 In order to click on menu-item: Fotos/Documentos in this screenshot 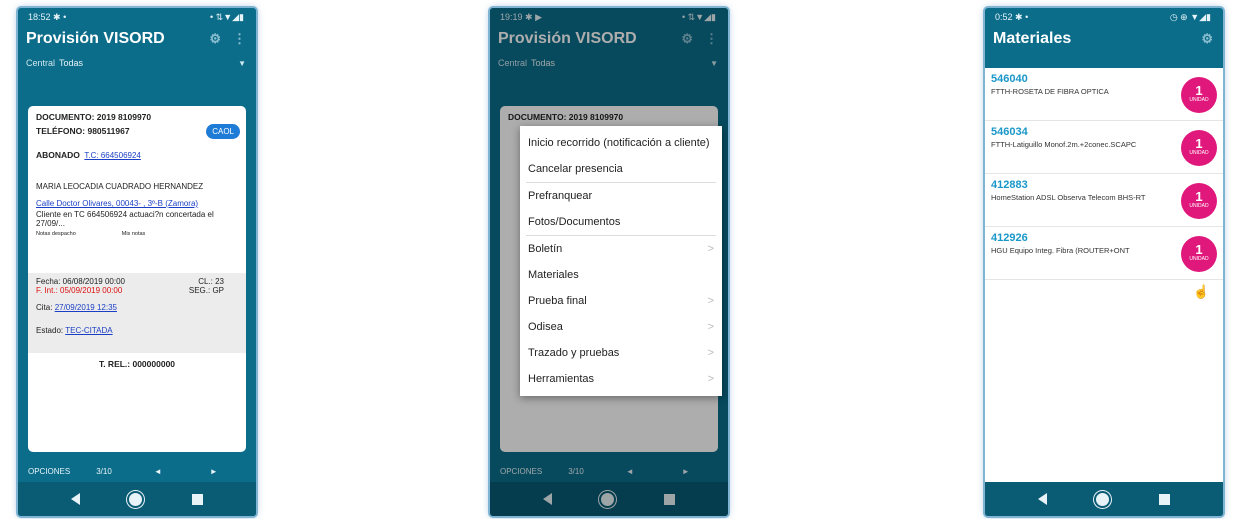, I will do `click(621, 222)`.